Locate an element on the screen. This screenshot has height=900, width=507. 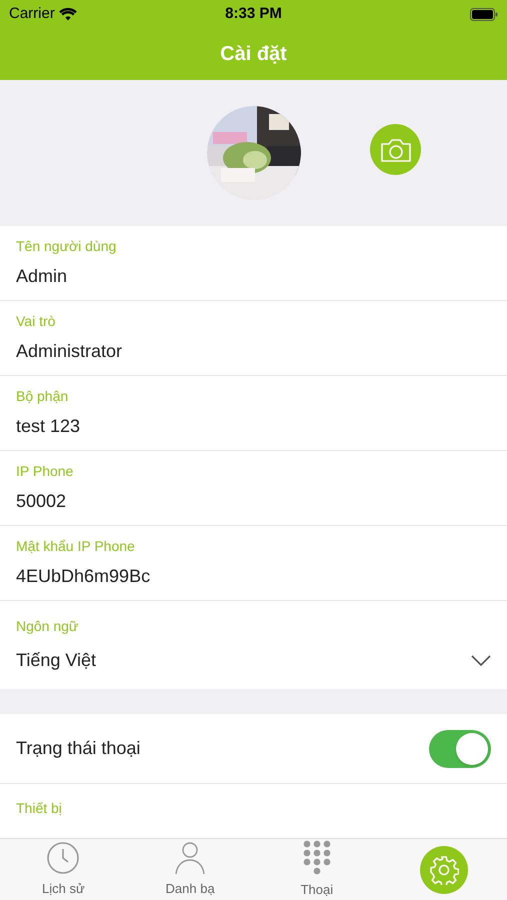
setting-label: Trạng thái thoại is located at coordinates (78, 748).